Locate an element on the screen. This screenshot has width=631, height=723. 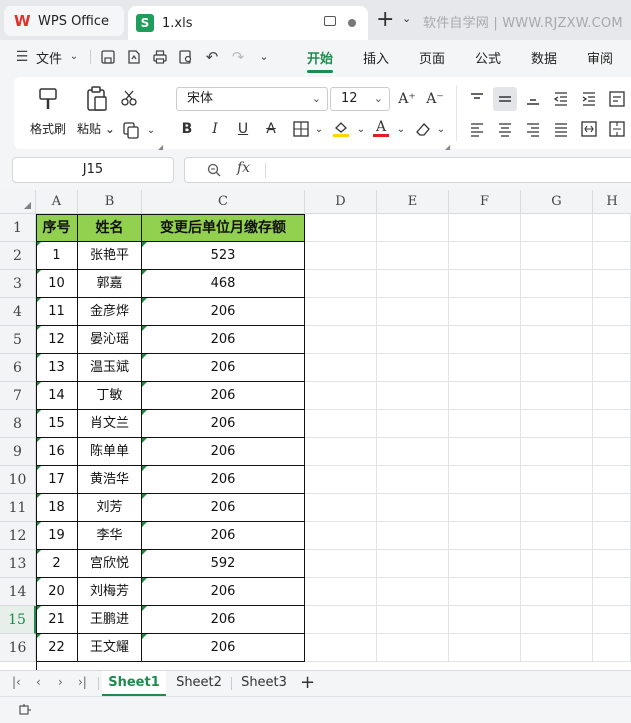
grid-cell: 肖文兰 is located at coordinates (110, 424).